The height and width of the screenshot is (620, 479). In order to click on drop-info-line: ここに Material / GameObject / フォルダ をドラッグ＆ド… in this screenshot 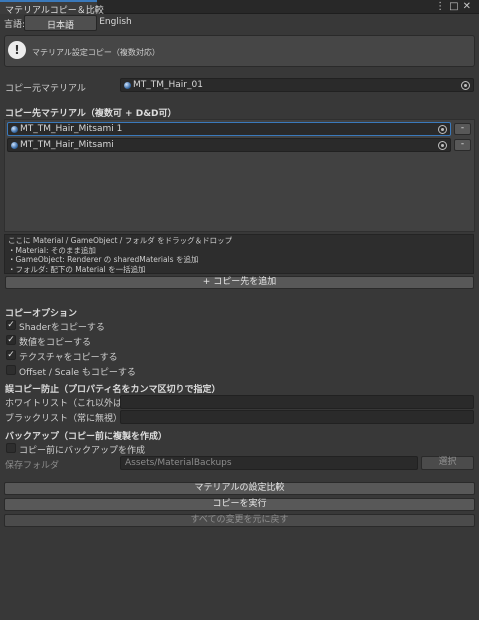, I will do `click(120, 240)`.